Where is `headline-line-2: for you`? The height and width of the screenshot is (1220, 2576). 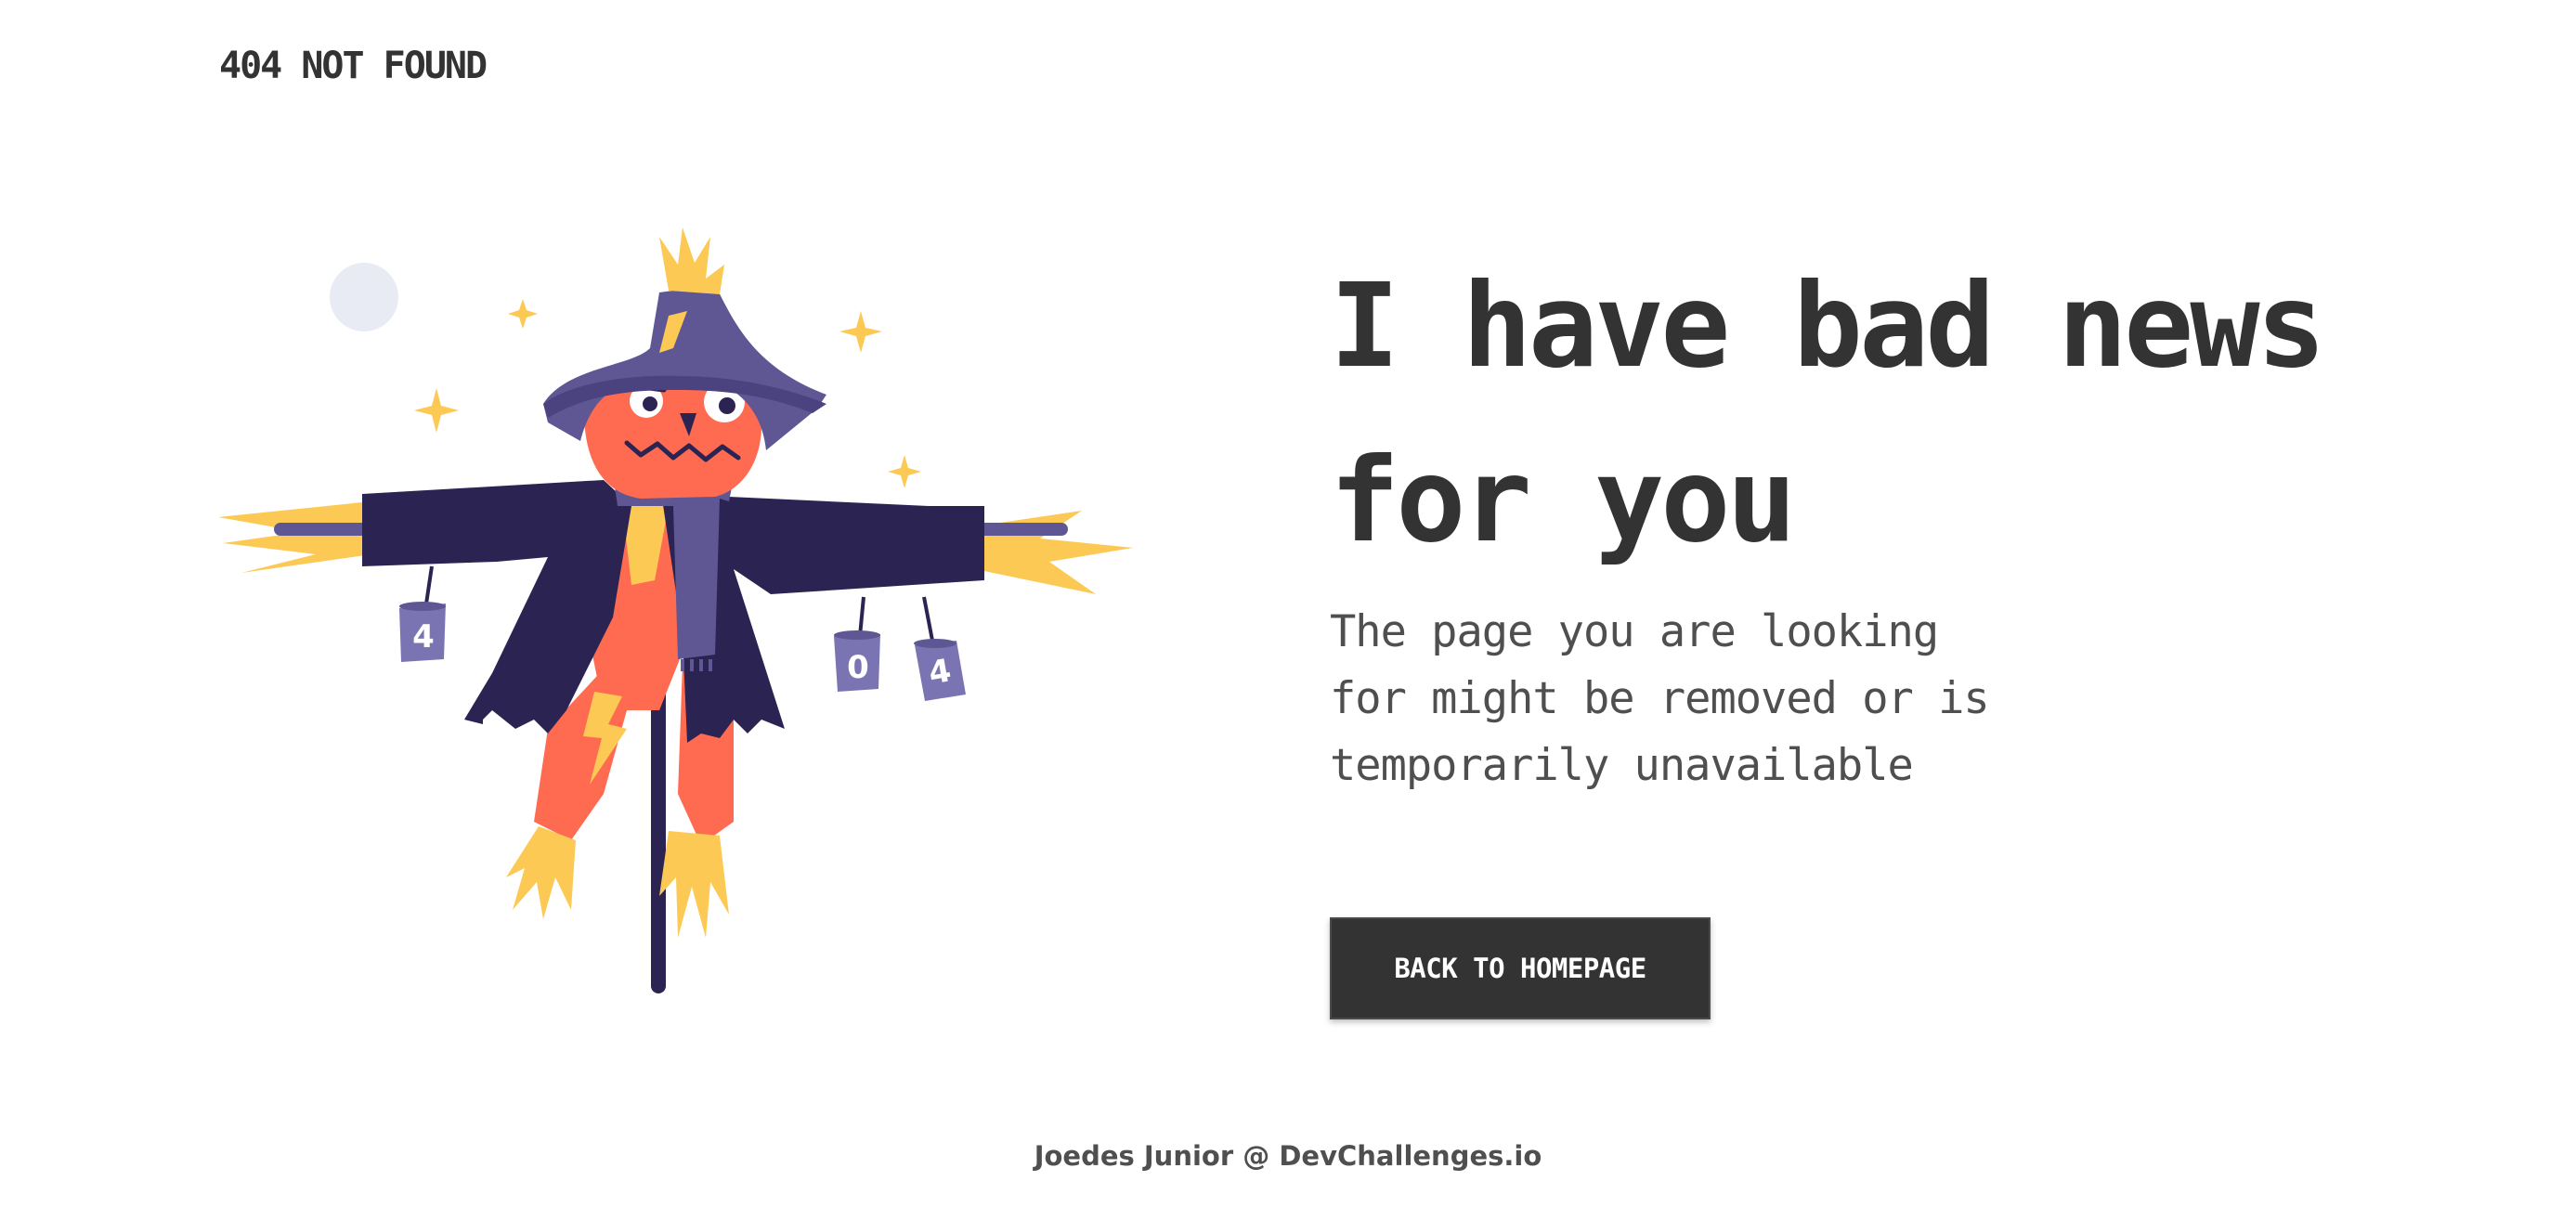
headline-line-2: for you is located at coordinates (1564, 501).